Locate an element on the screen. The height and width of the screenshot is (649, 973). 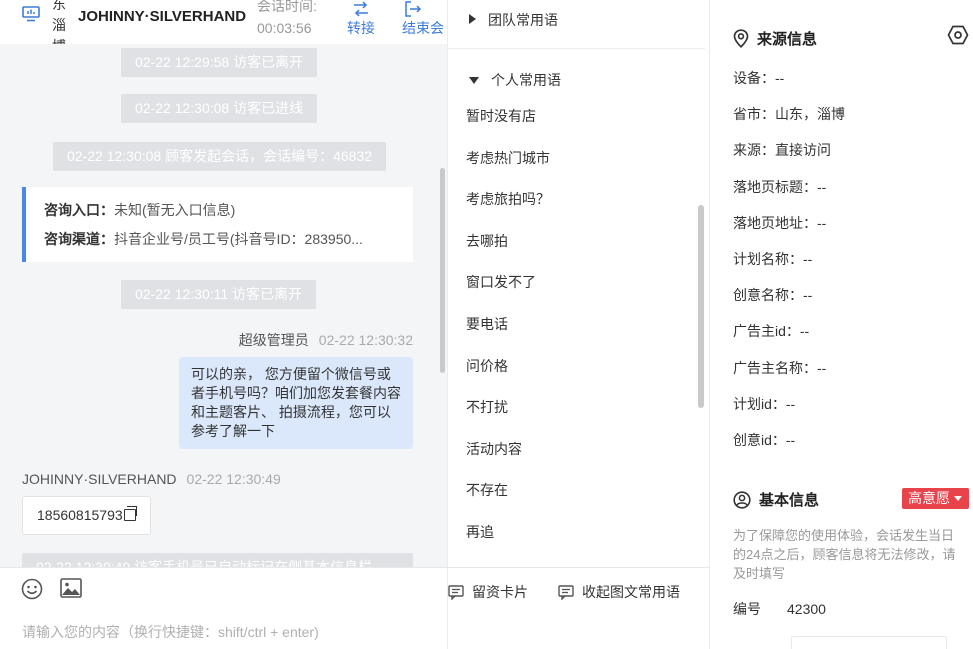
info-row: 广告主名称：-- is located at coordinates (780, 367).